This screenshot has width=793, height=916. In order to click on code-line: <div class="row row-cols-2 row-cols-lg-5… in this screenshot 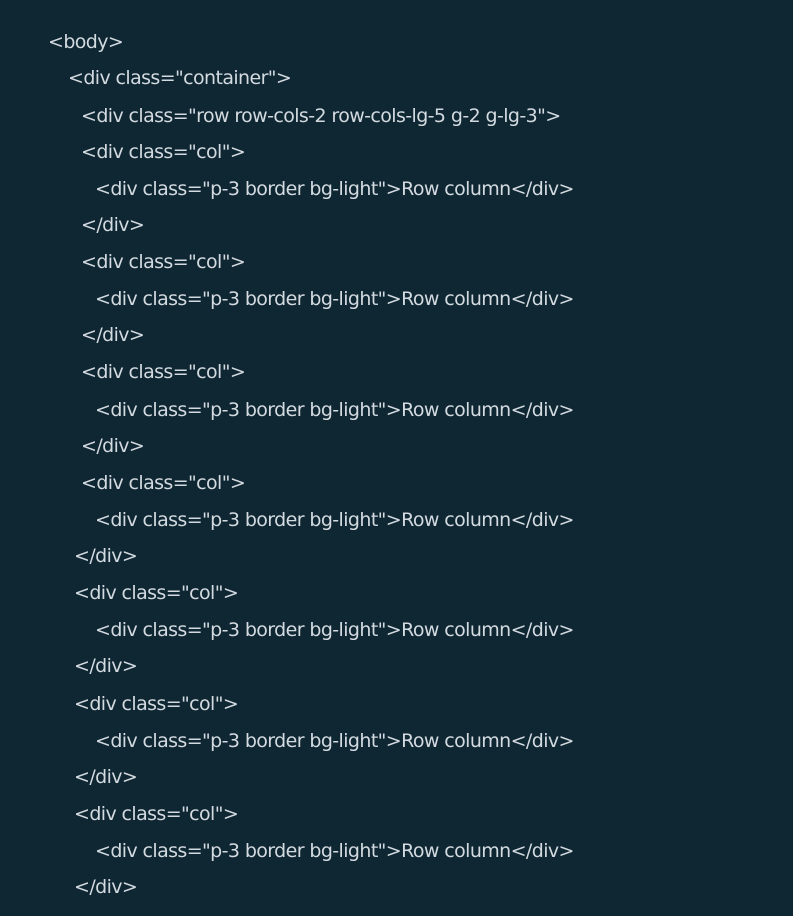, I will do `click(321, 116)`.